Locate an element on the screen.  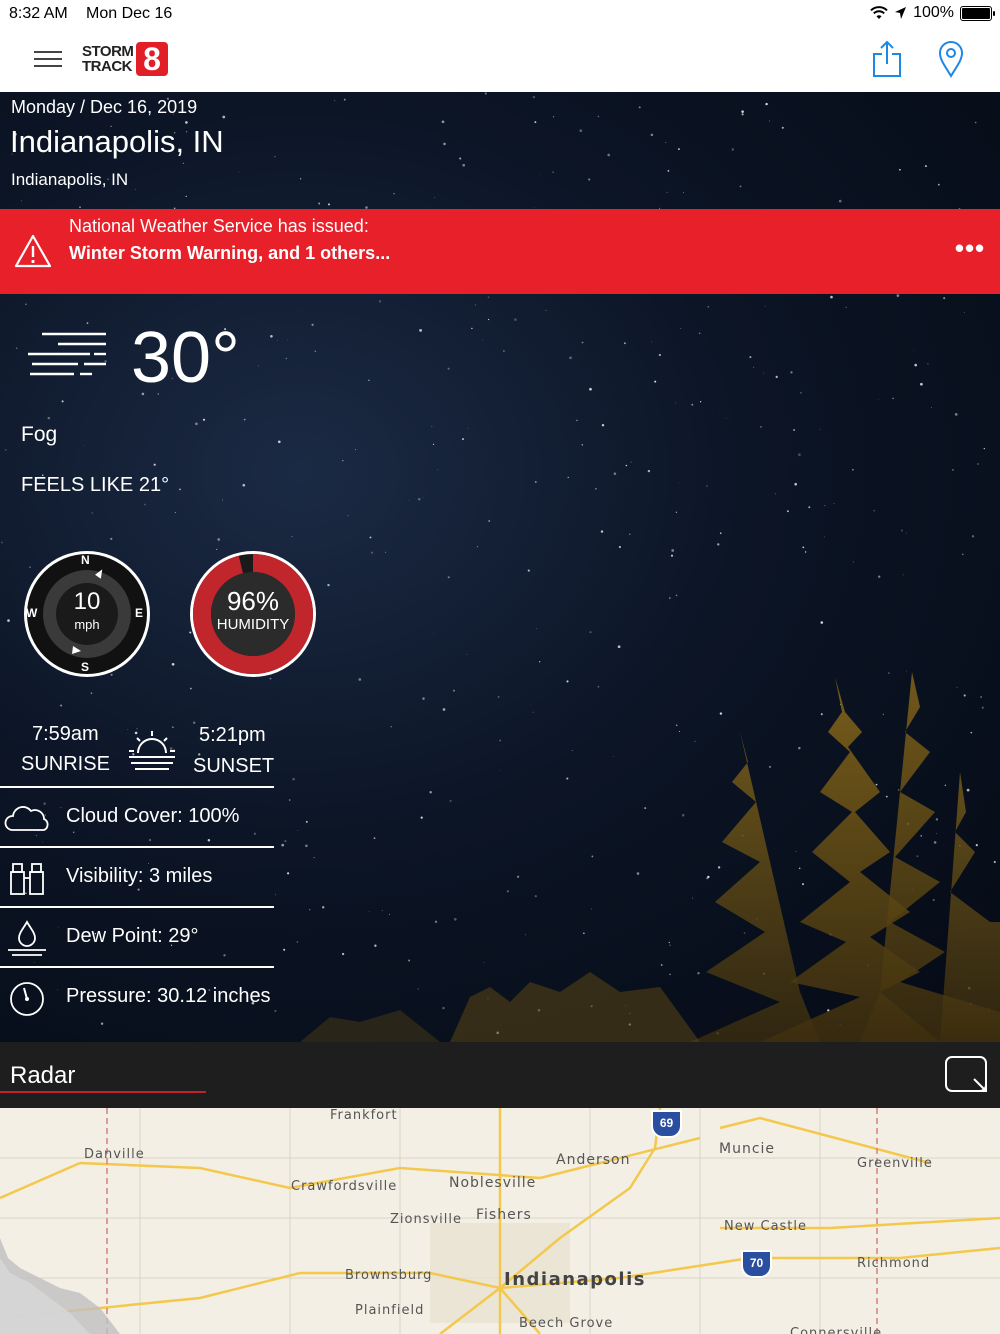
map-label: Greenville is located at coordinates (895, 1163).